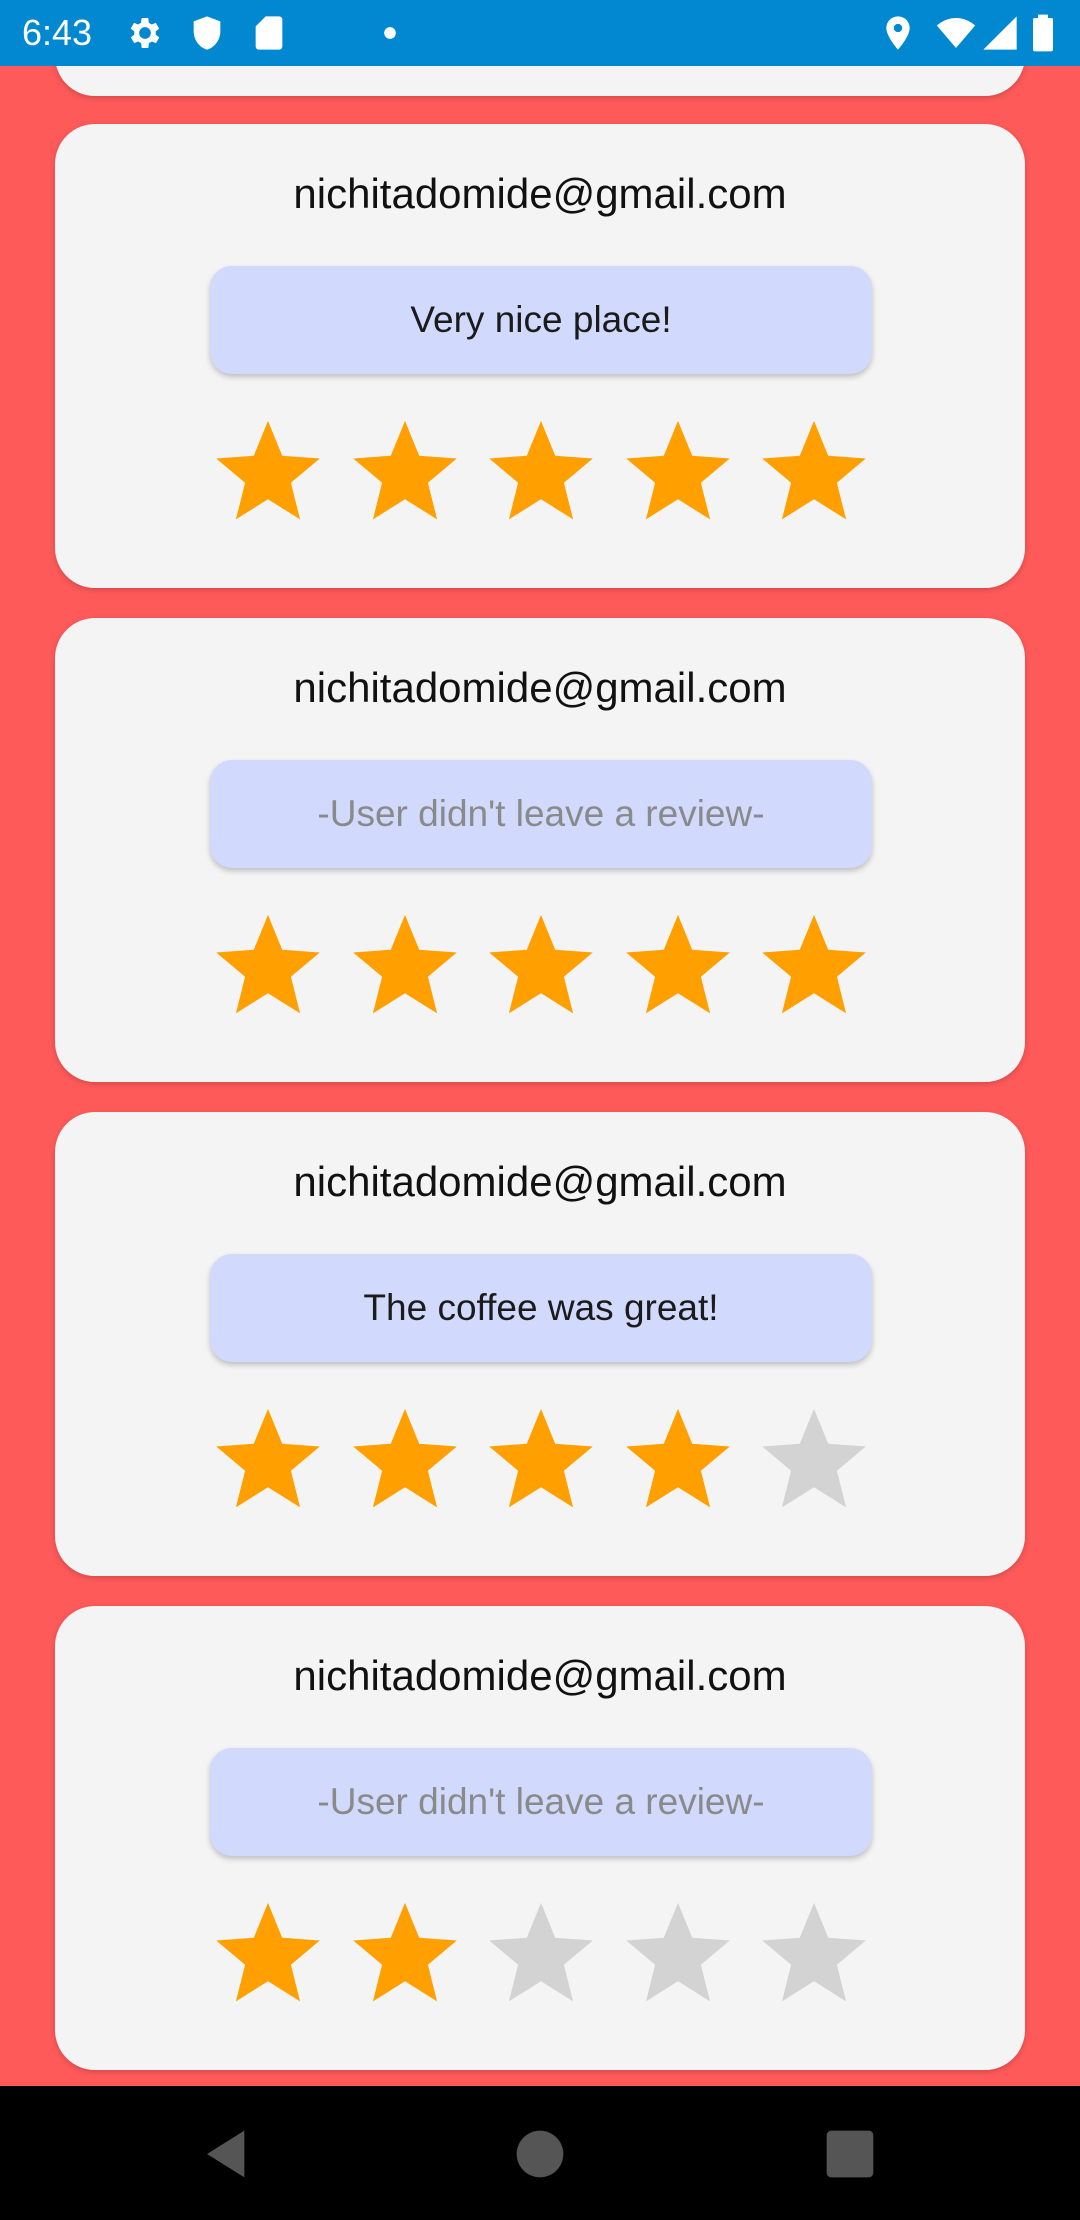 The height and width of the screenshot is (2220, 1080). What do you see at coordinates (956, 33) in the screenshot?
I see `wifi-icon` at bounding box center [956, 33].